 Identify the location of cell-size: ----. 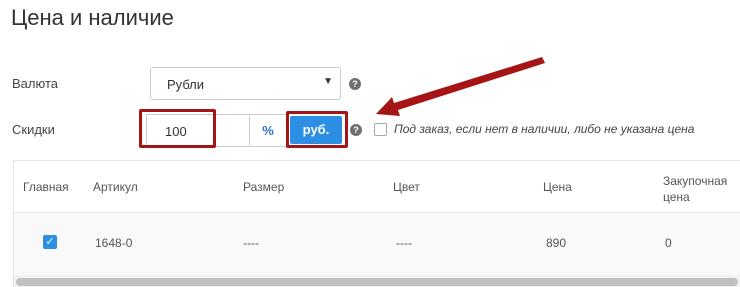
(251, 243).